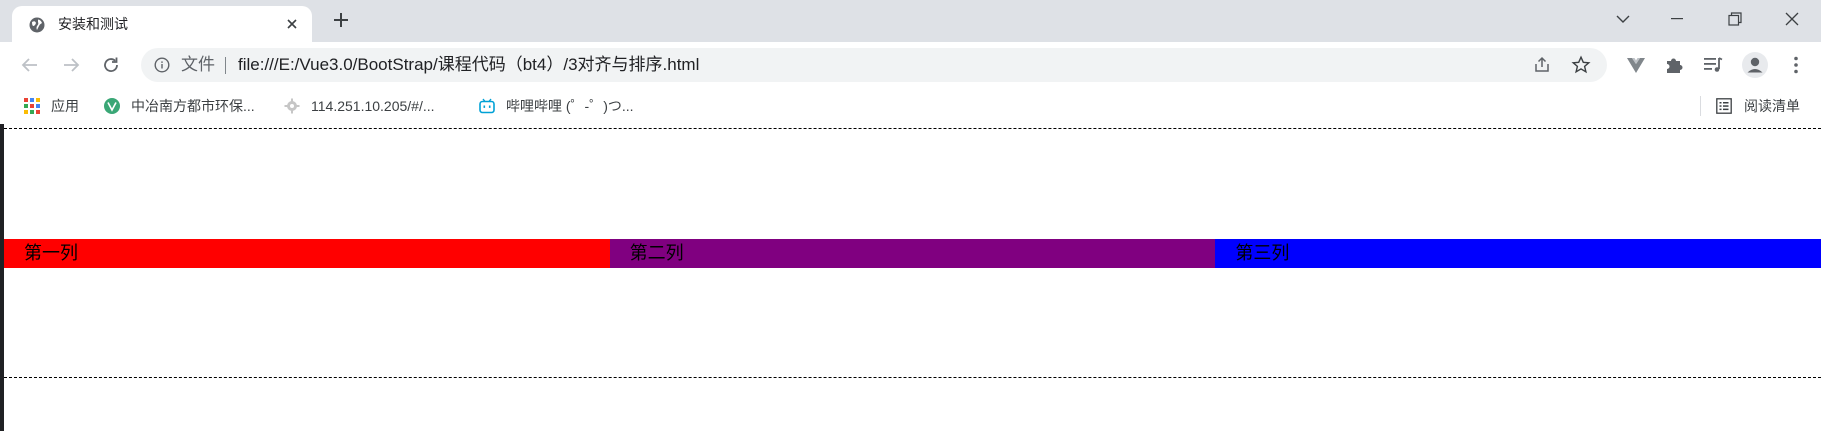 The height and width of the screenshot is (431, 1821). What do you see at coordinates (198, 64) in the screenshot?
I see `scheme-label: 文件` at bounding box center [198, 64].